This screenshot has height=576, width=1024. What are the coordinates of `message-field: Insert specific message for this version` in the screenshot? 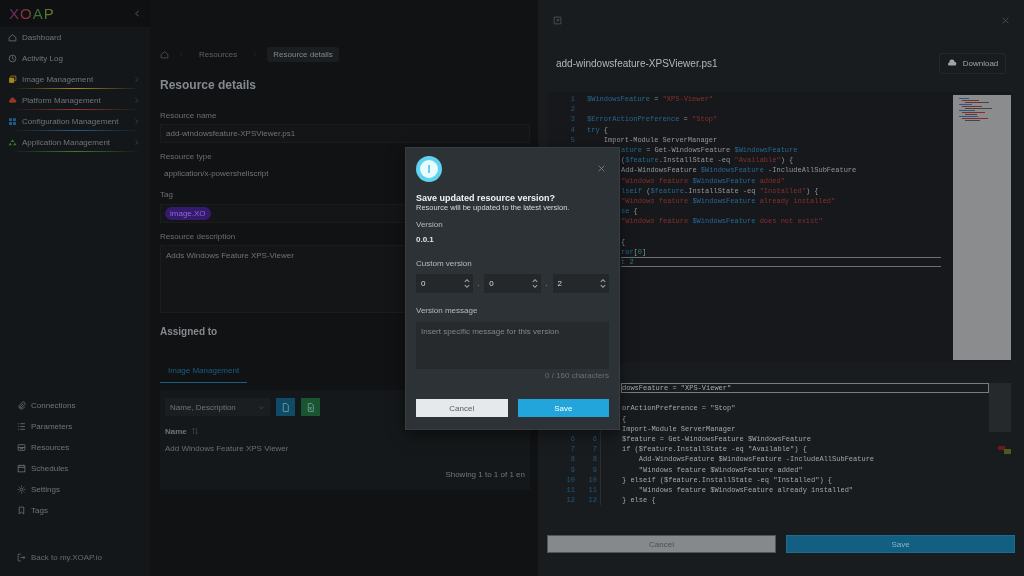 It's located at (512, 345).